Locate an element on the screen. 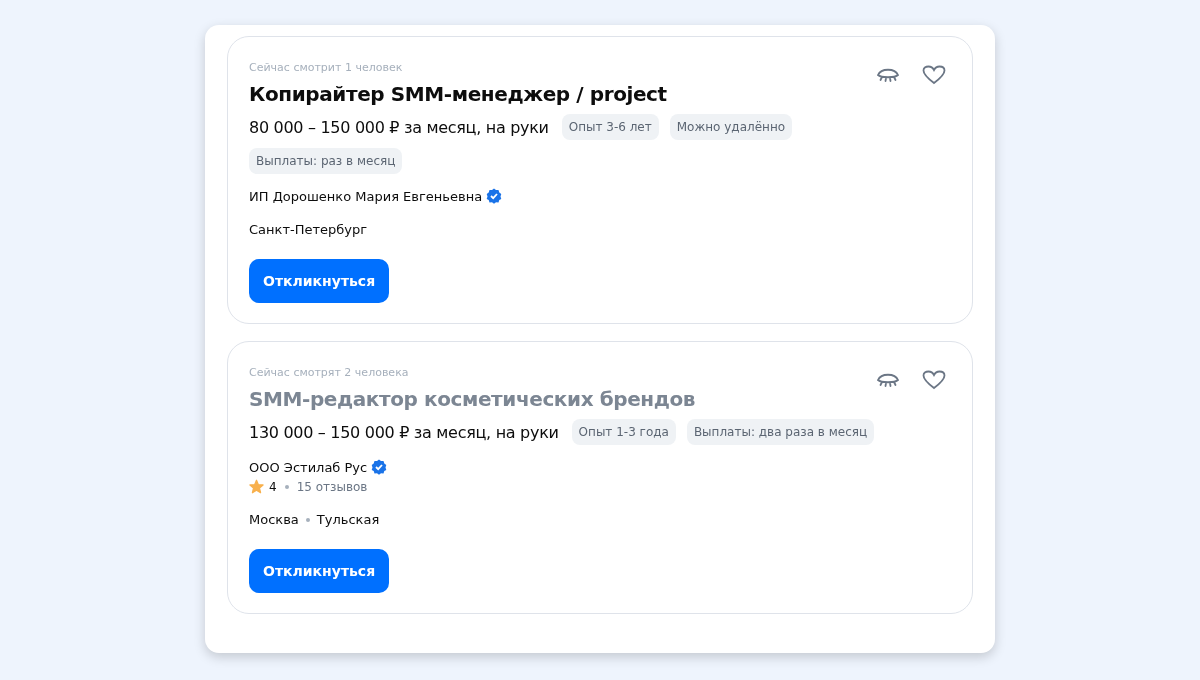 Image resolution: width=1200 pixels, height=680 pixels. info-tag: Можно удалённо is located at coordinates (731, 127).